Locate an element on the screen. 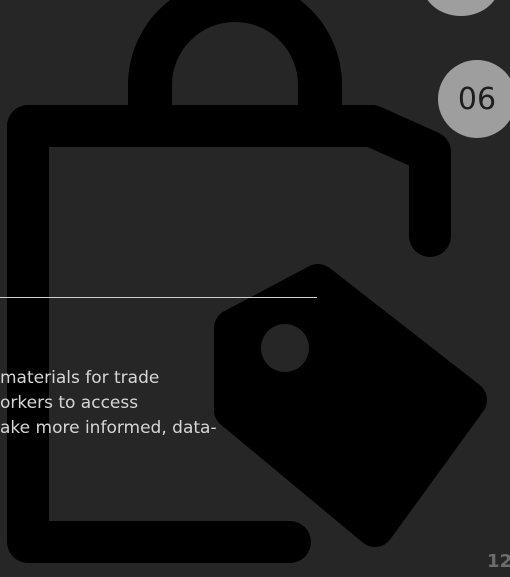 This screenshot has width=510, height=577. page-number: 12 is located at coordinates (498, 561).